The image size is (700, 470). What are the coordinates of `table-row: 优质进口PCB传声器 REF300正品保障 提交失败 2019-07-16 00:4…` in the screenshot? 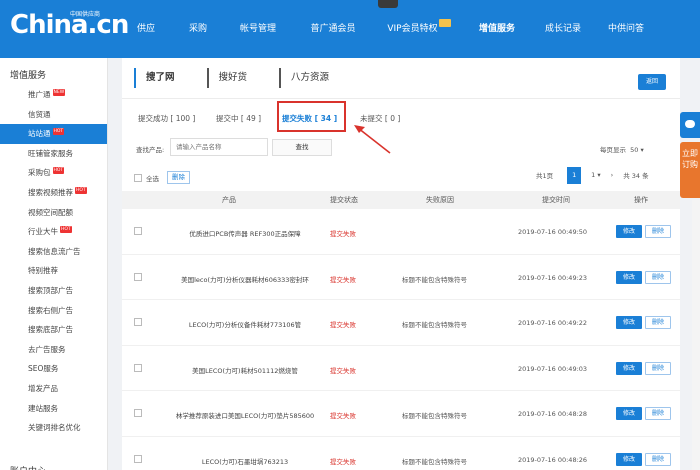 It's located at (401, 232).